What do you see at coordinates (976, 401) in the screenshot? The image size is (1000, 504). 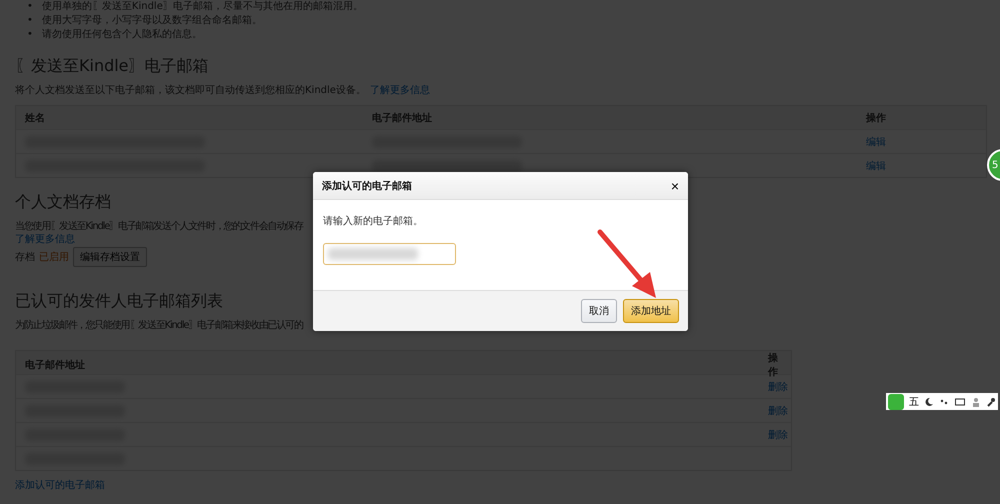 I see `user-icon` at bounding box center [976, 401].